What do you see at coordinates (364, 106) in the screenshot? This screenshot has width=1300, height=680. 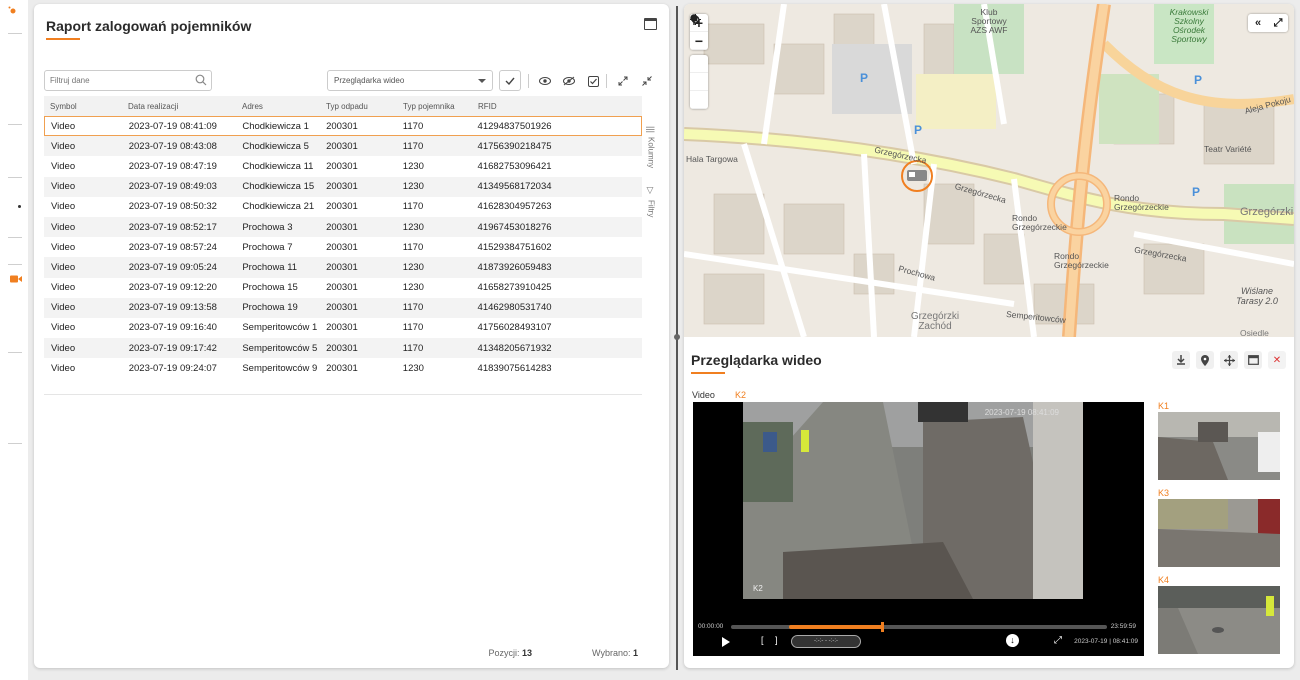 I see `column-header: Typ odpadu` at bounding box center [364, 106].